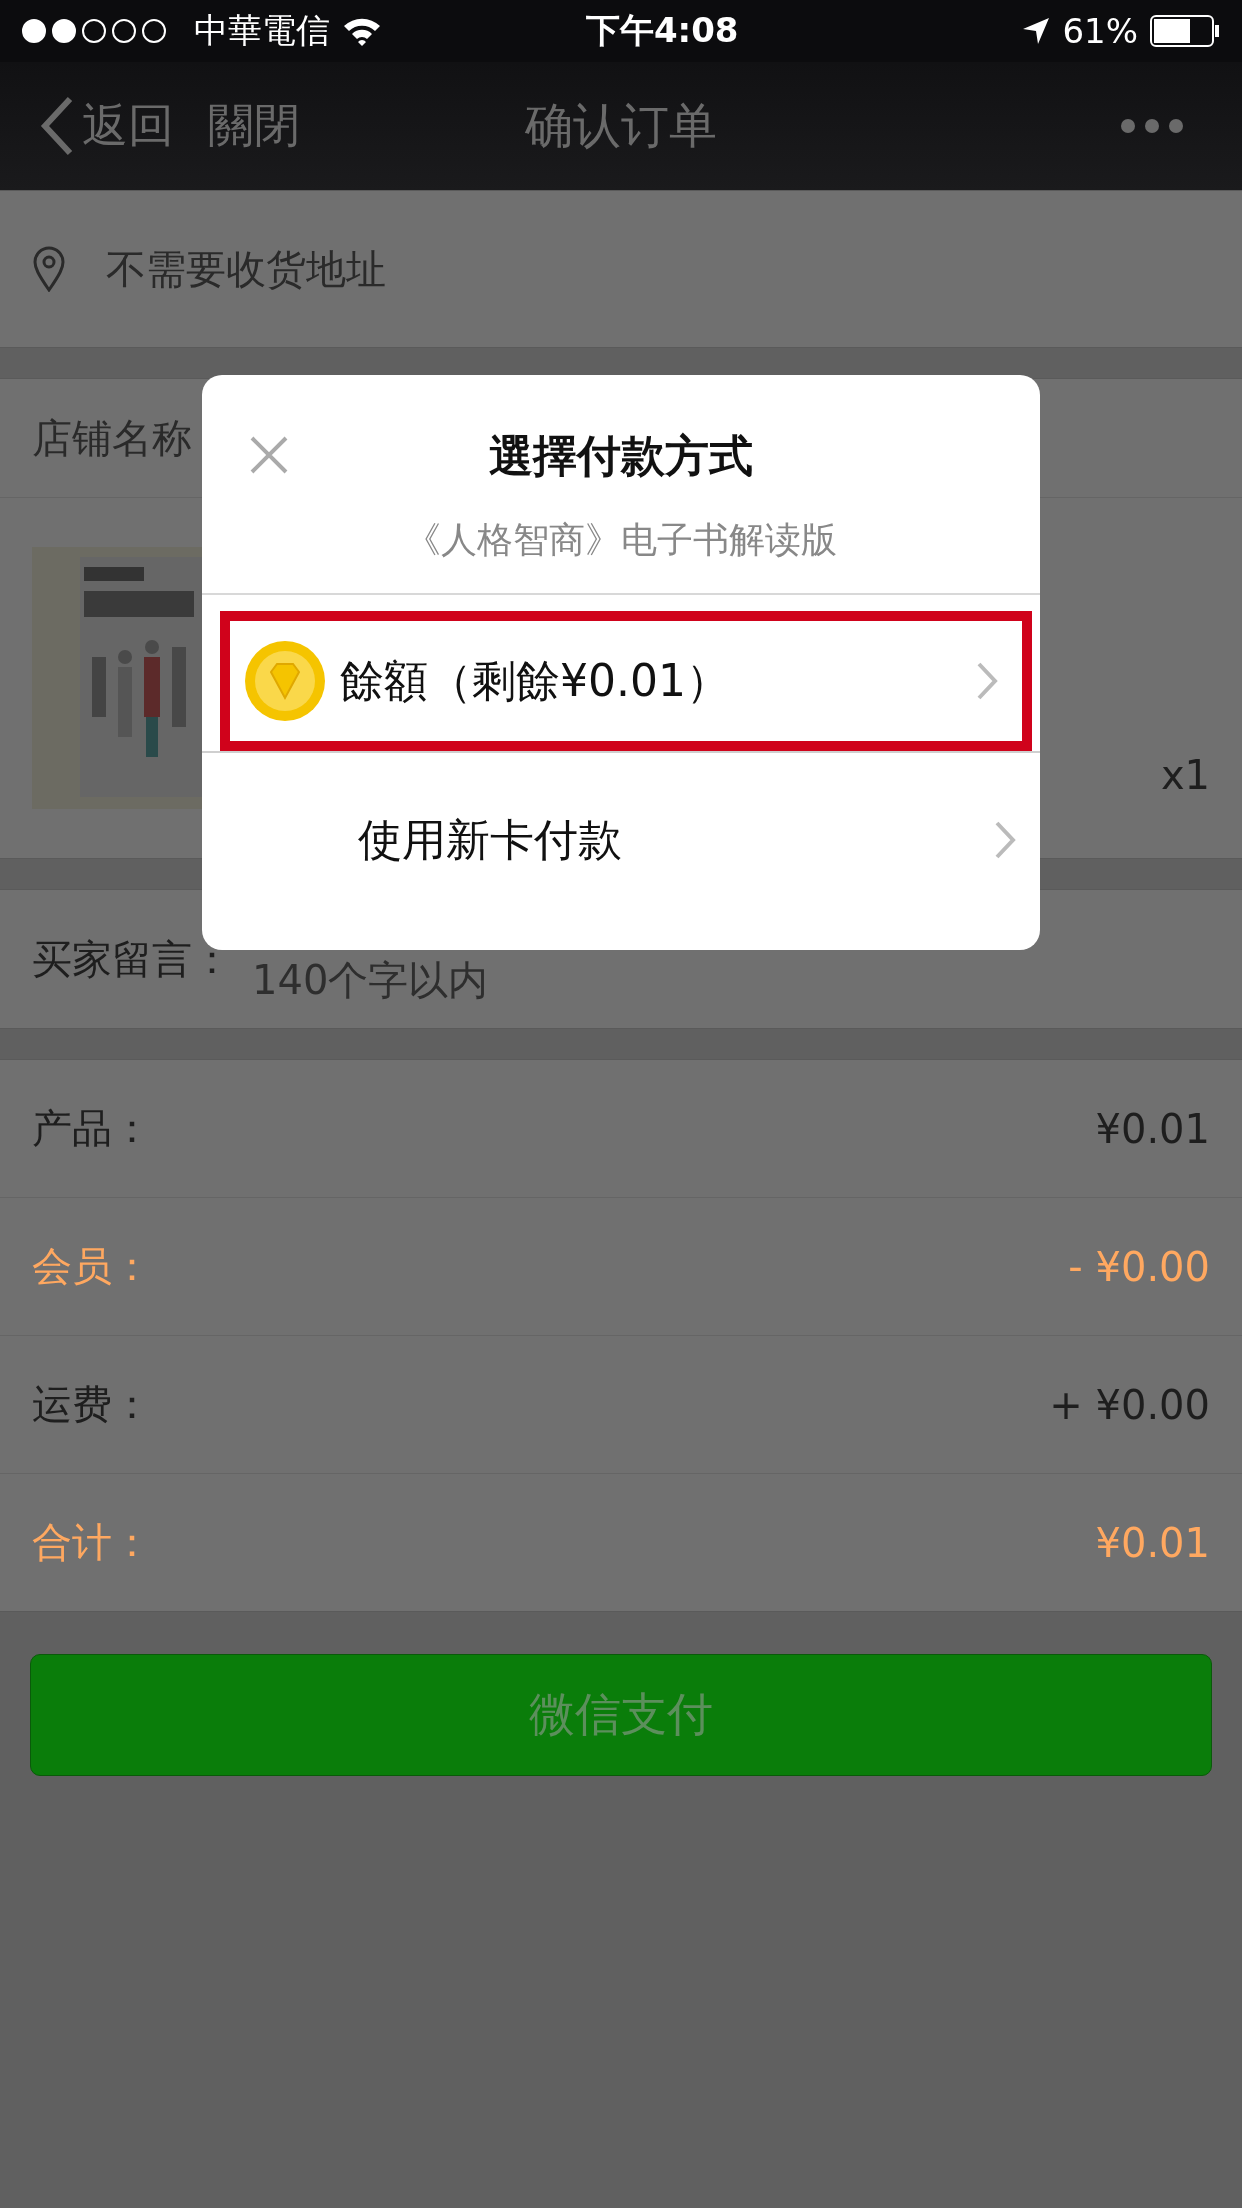 Image resolution: width=1242 pixels, height=2208 pixels. I want to click on payment-option: 餘額（剩餘¥0.01）, so click(626, 681).